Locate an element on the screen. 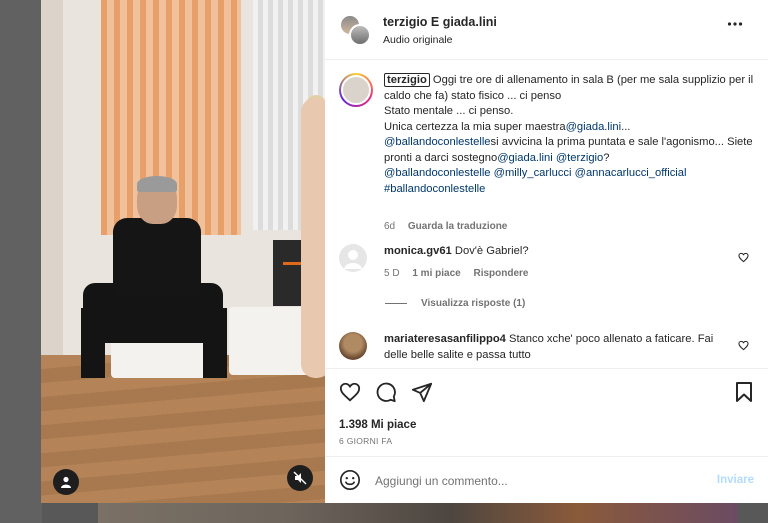 This screenshot has height=523, width=768. bookmark-icon is located at coordinates (744, 392).